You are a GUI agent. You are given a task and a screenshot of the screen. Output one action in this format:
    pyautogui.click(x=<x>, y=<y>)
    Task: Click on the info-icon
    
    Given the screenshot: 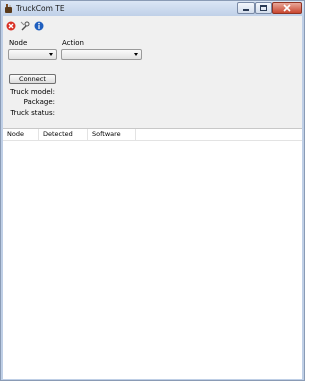 What is the action you would take?
    pyautogui.click(x=39, y=26)
    